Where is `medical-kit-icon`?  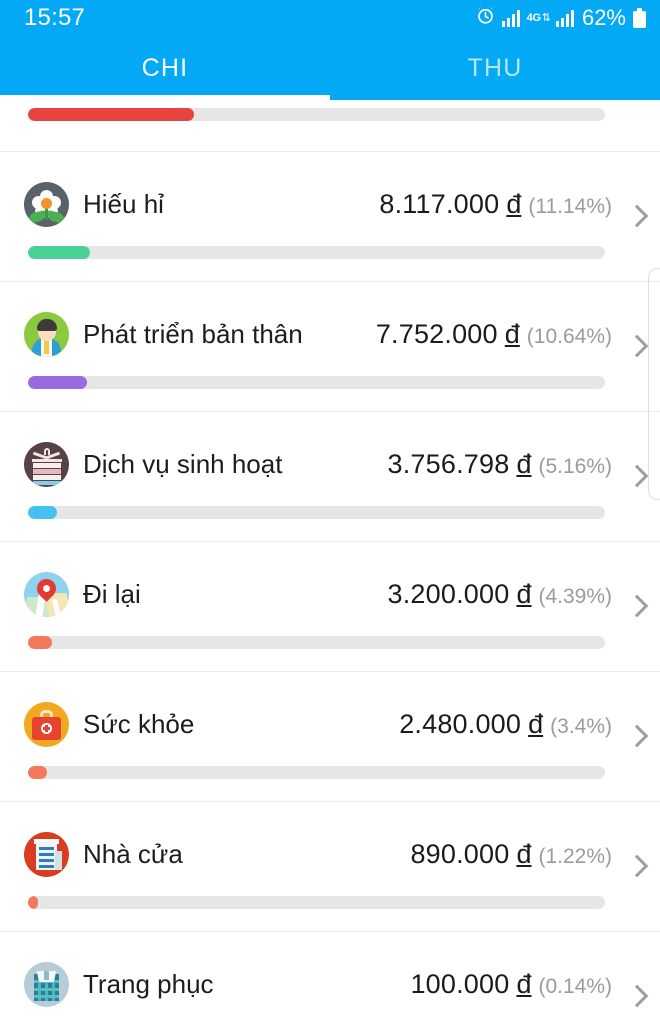
medical-kit-icon is located at coordinates (46, 724).